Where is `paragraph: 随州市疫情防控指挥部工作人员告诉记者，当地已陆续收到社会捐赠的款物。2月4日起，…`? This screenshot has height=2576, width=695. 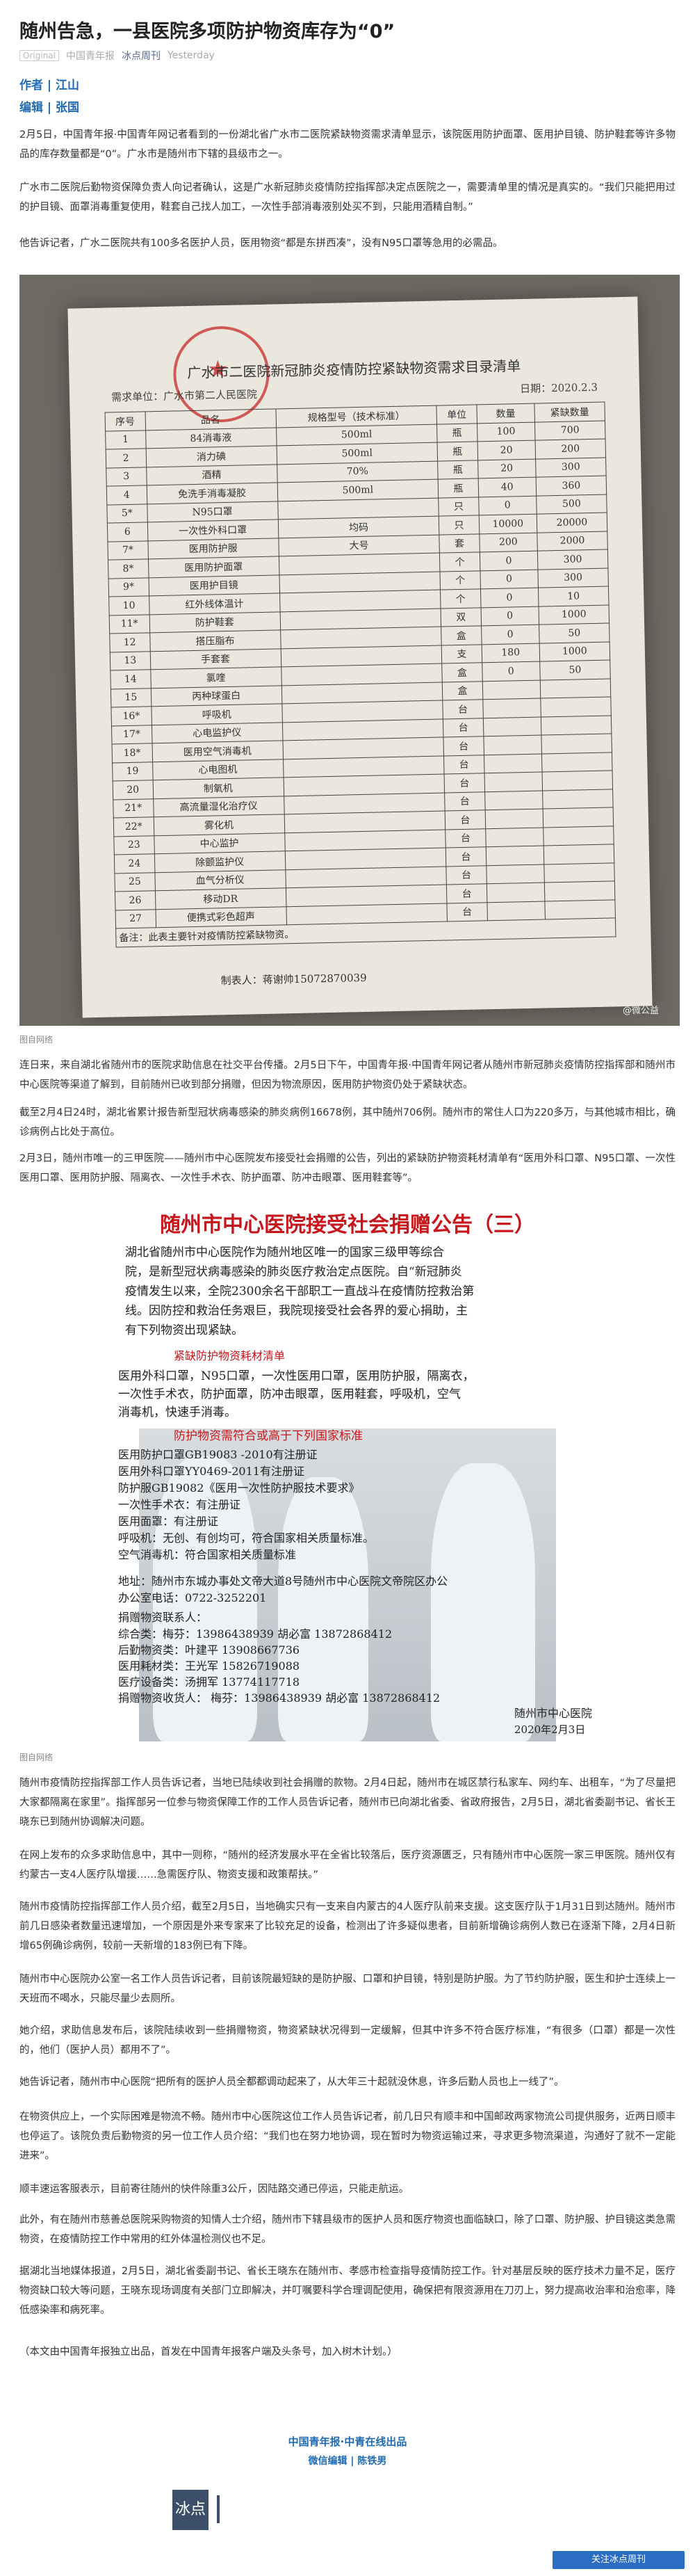 paragraph: 随州市疫情防控指挥部工作人员告诉记者，当地已陆续收到社会捐赠的款物。2月4日起，… is located at coordinates (347, 1803).